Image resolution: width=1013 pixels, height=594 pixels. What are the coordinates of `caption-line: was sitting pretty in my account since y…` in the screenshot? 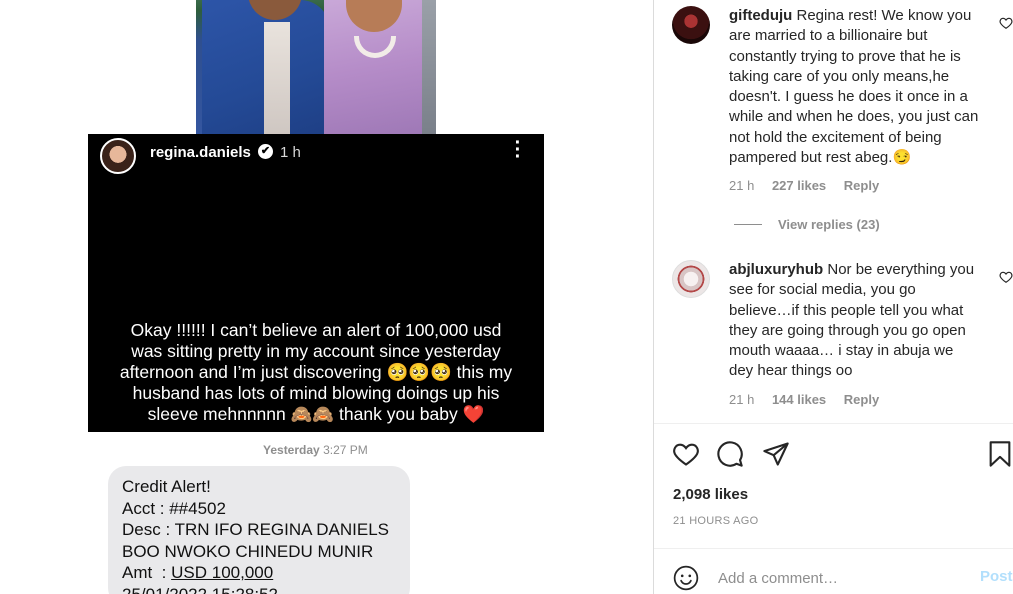 It's located at (316, 351).